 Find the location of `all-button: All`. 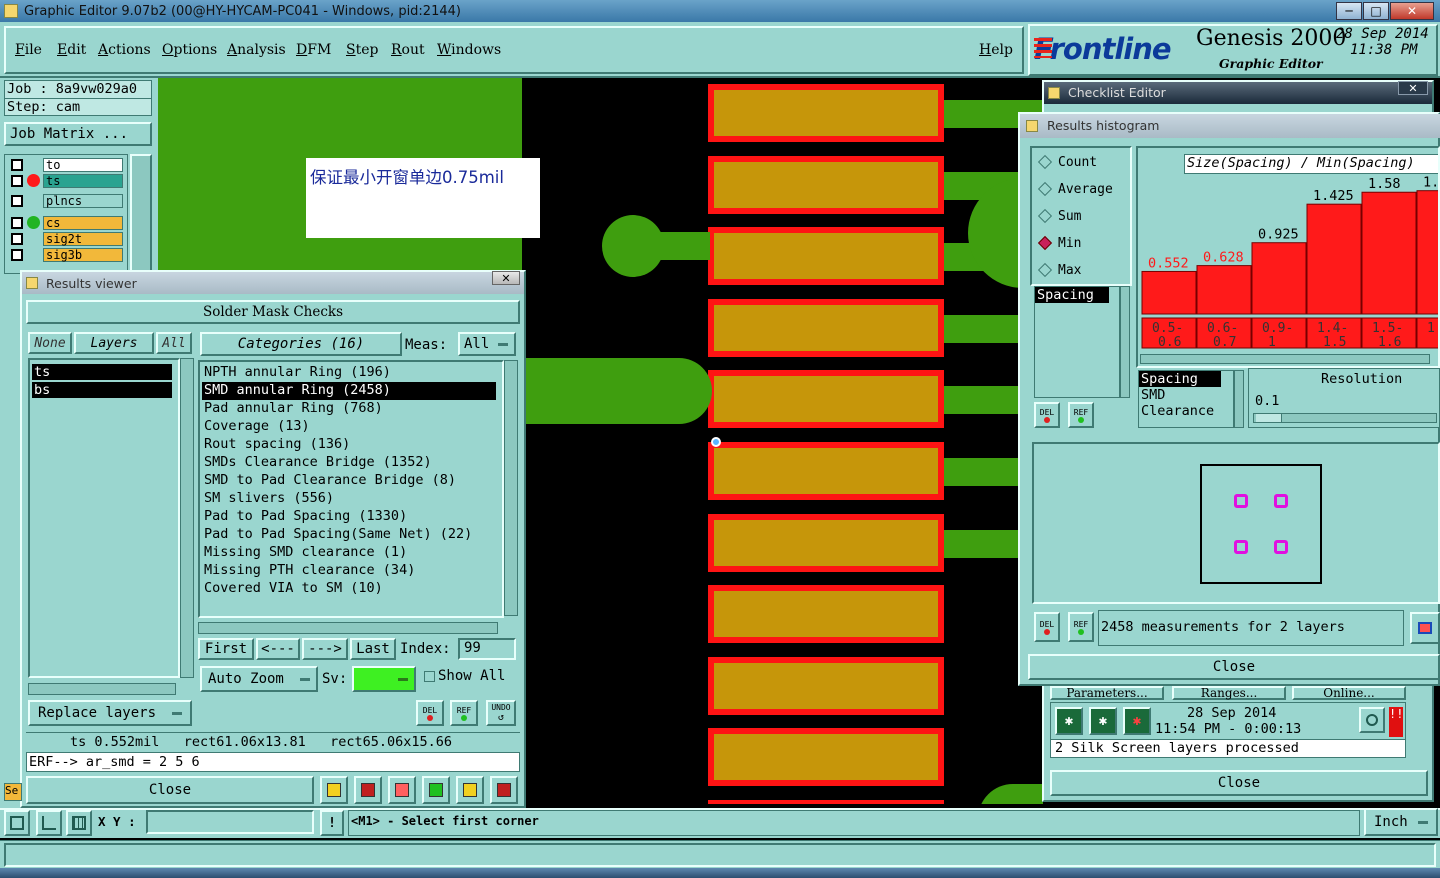

all-button: All is located at coordinates (174, 343).